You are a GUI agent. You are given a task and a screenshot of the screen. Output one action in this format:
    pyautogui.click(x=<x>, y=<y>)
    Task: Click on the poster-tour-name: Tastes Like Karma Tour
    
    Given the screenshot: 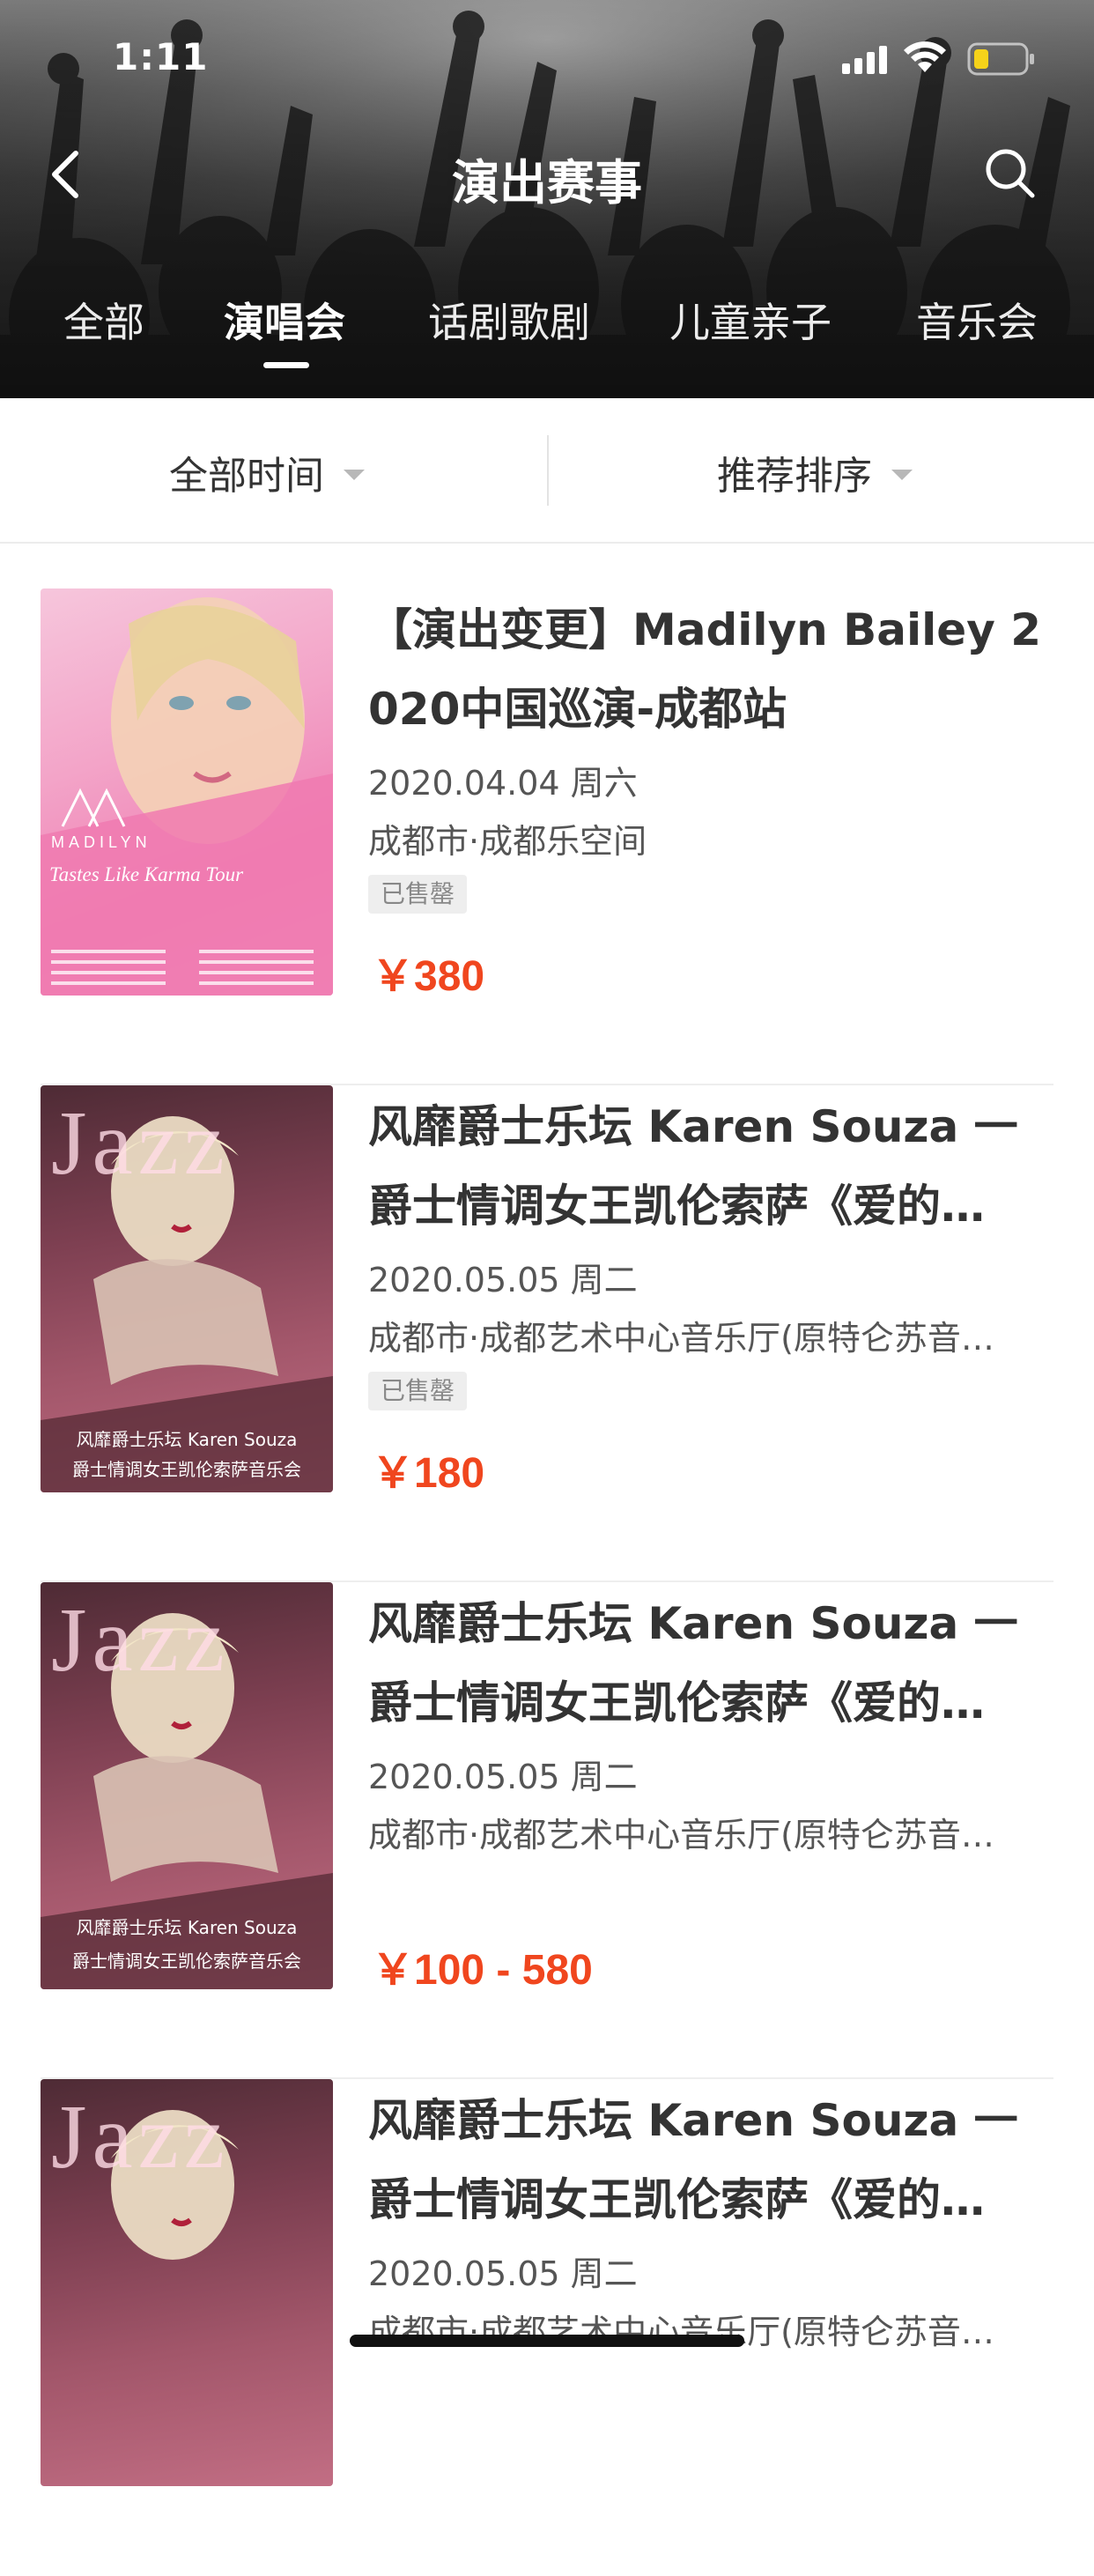 What is the action you would take?
    pyautogui.click(x=146, y=874)
    